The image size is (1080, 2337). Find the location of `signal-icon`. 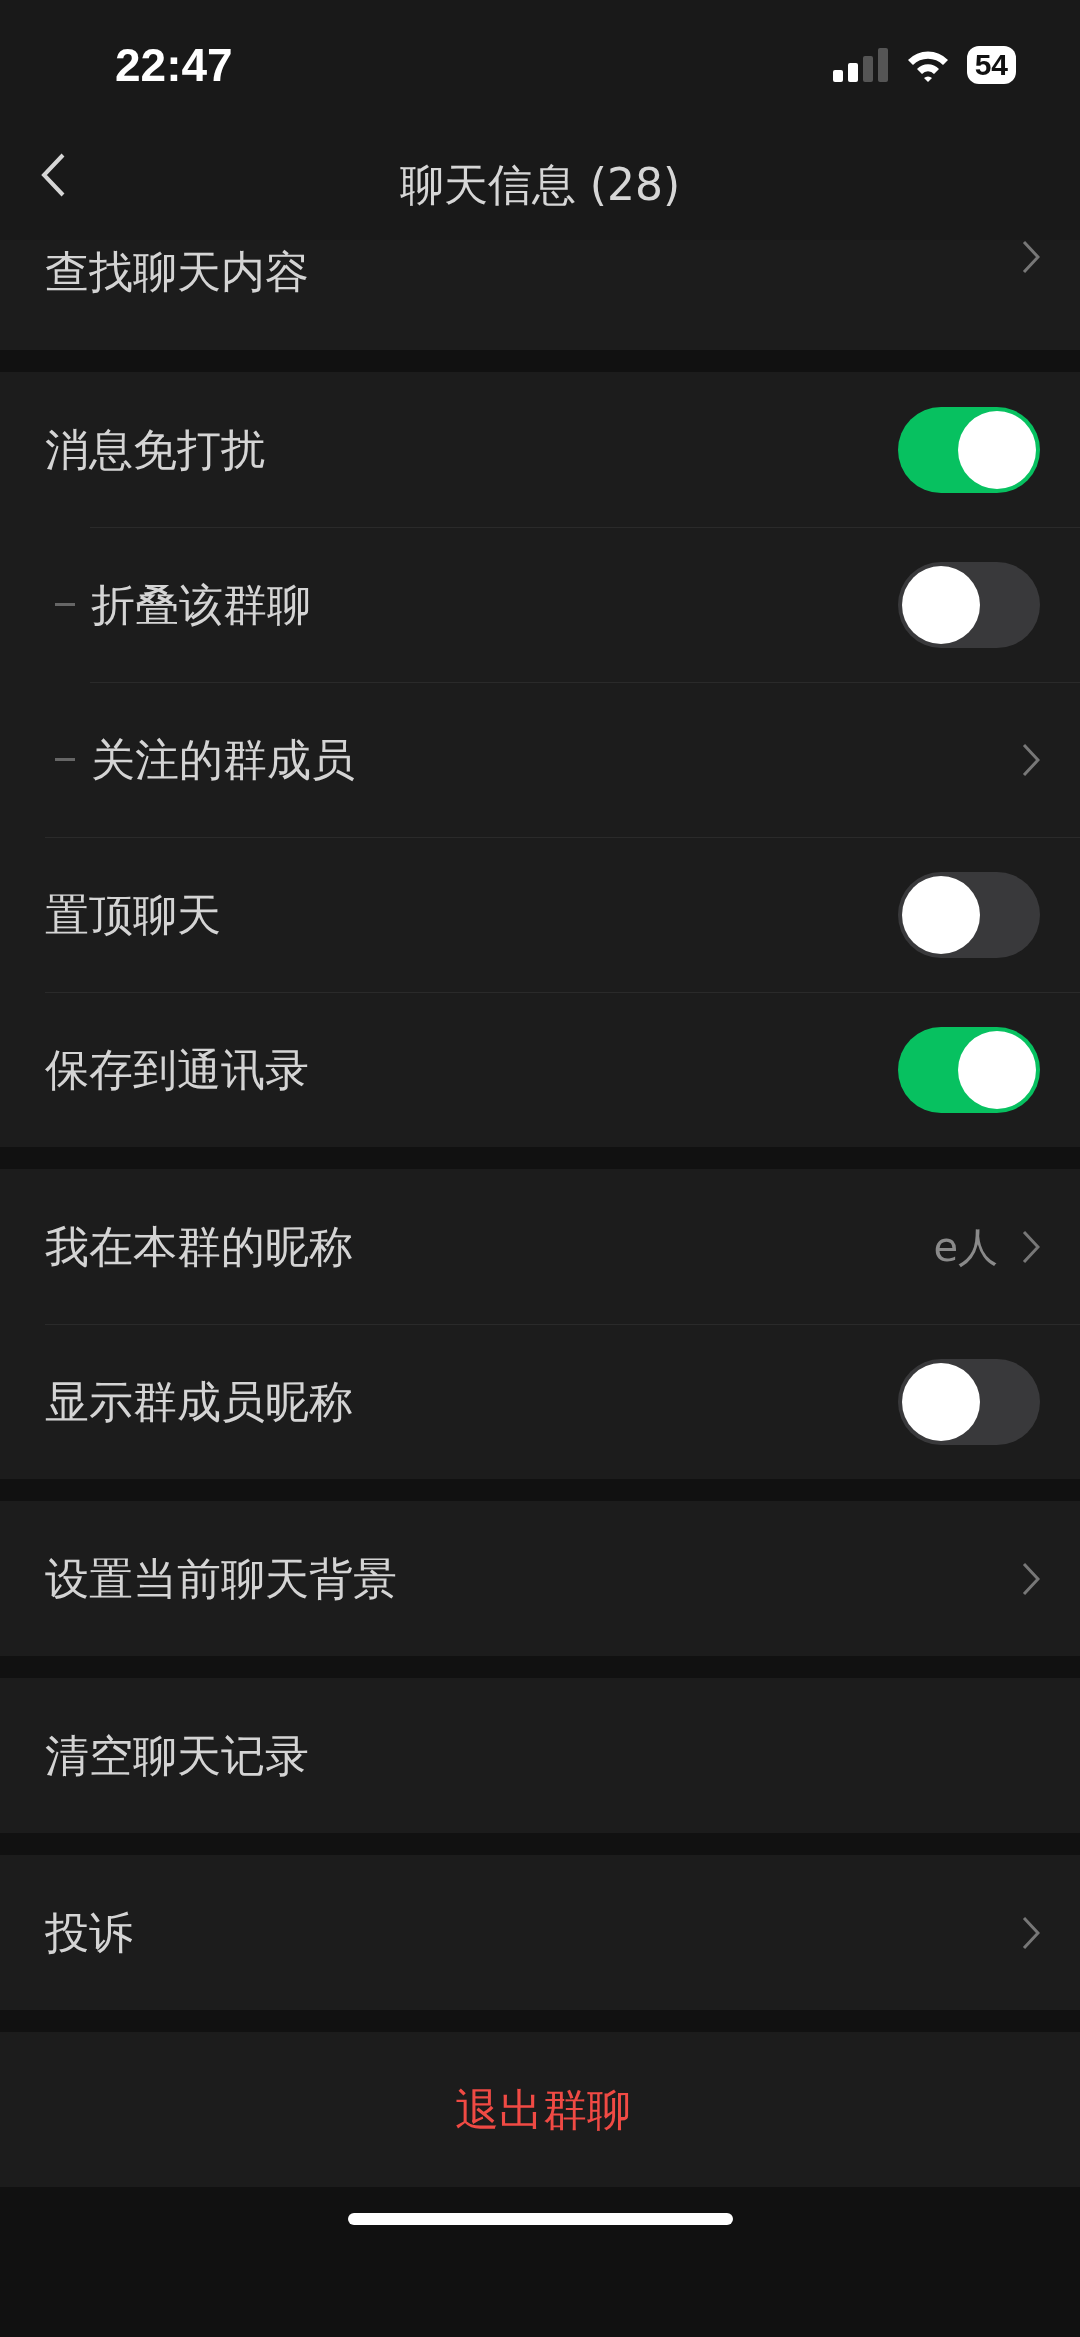

signal-icon is located at coordinates (860, 65).